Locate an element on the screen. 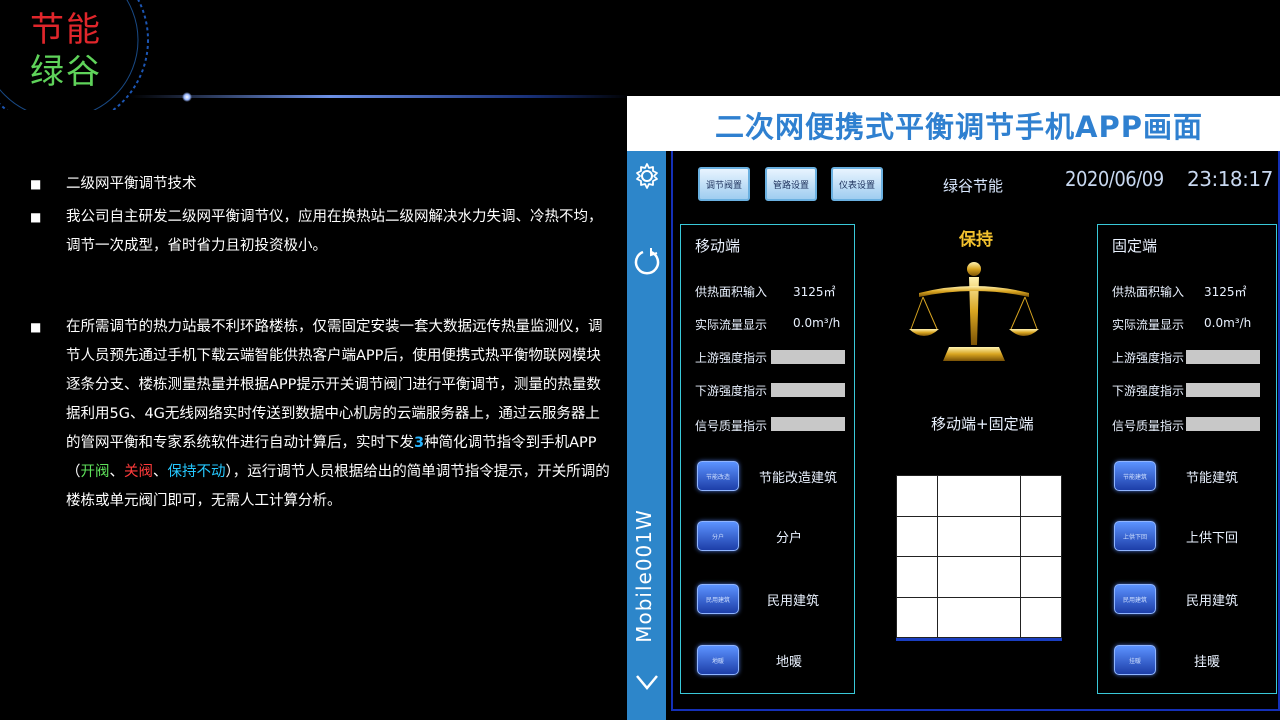 Image resolution: width=1280 pixels, height=720 pixels. fixed-downstream-bar is located at coordinates (1223, 390).